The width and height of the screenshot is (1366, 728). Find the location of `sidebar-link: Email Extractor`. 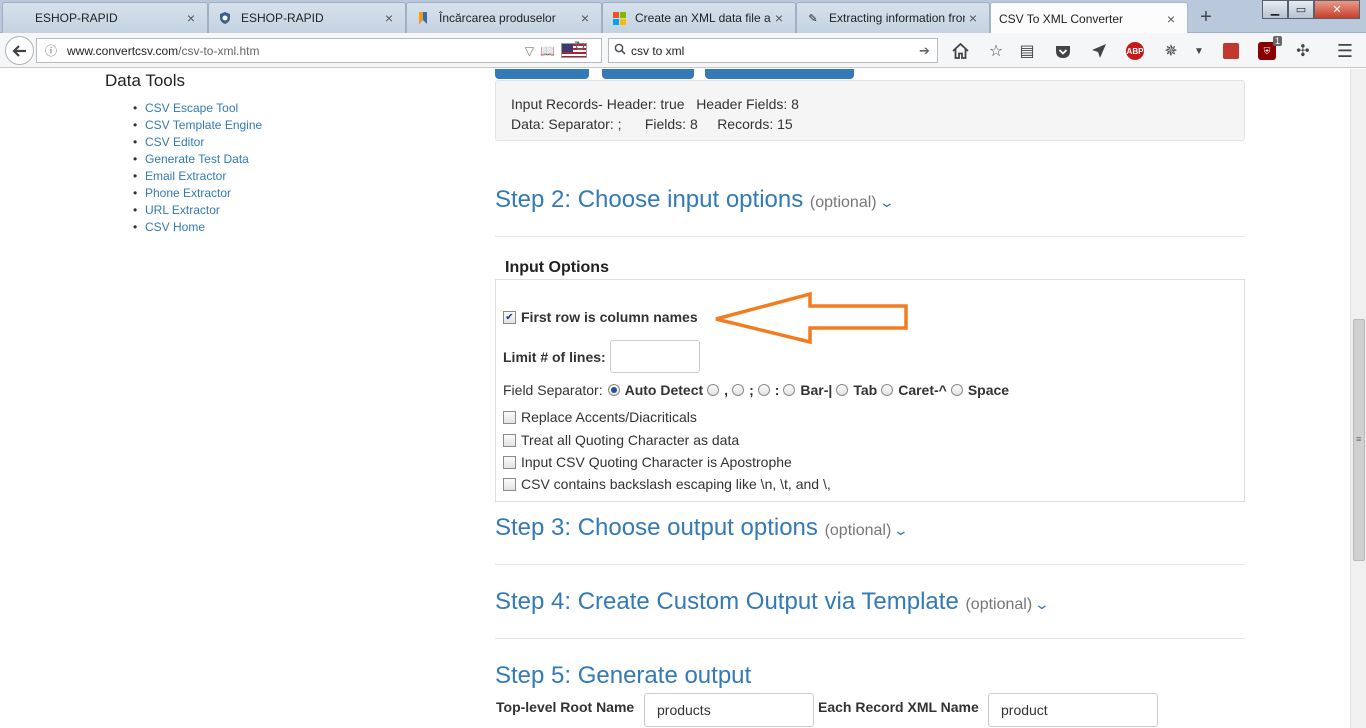

sidebar-link: Email Extractor is located at coordinates (197, 176).